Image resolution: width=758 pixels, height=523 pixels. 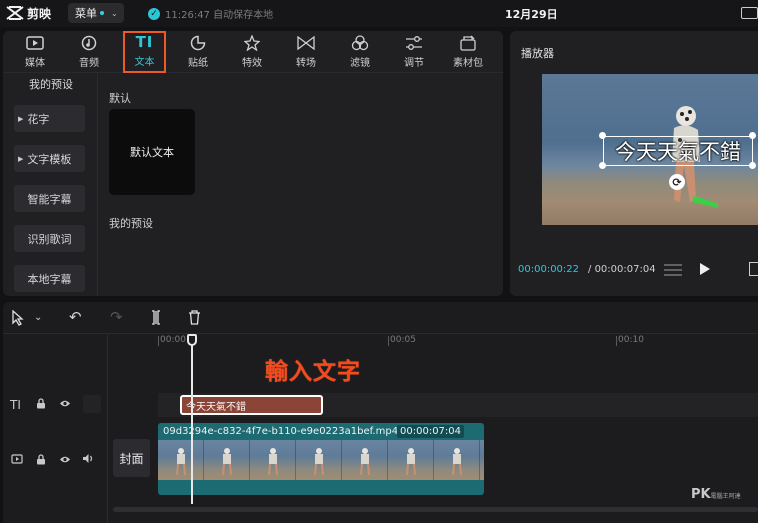 I want to click on sidebar-item-text-template: ▶ 文字模板, so click(x=49, y=158).